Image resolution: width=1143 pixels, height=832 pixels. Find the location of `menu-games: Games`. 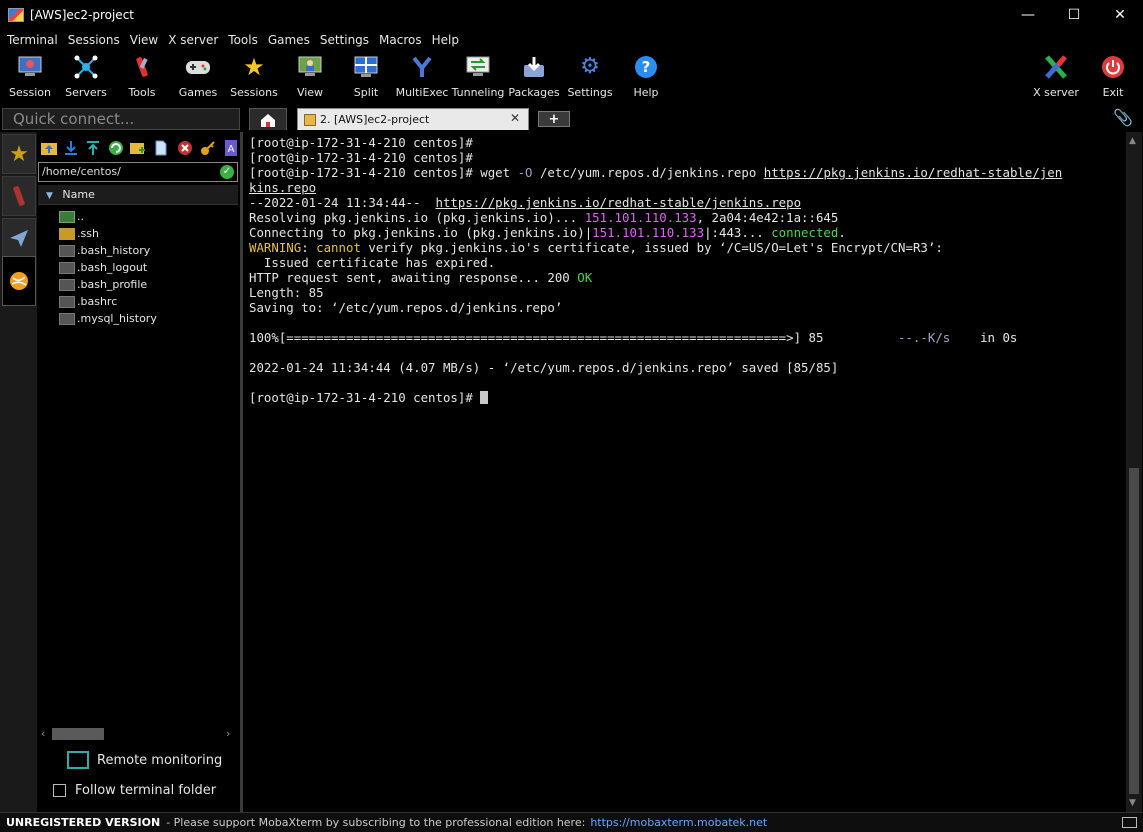

menu-games: Games is located at coordinates (289, 40).